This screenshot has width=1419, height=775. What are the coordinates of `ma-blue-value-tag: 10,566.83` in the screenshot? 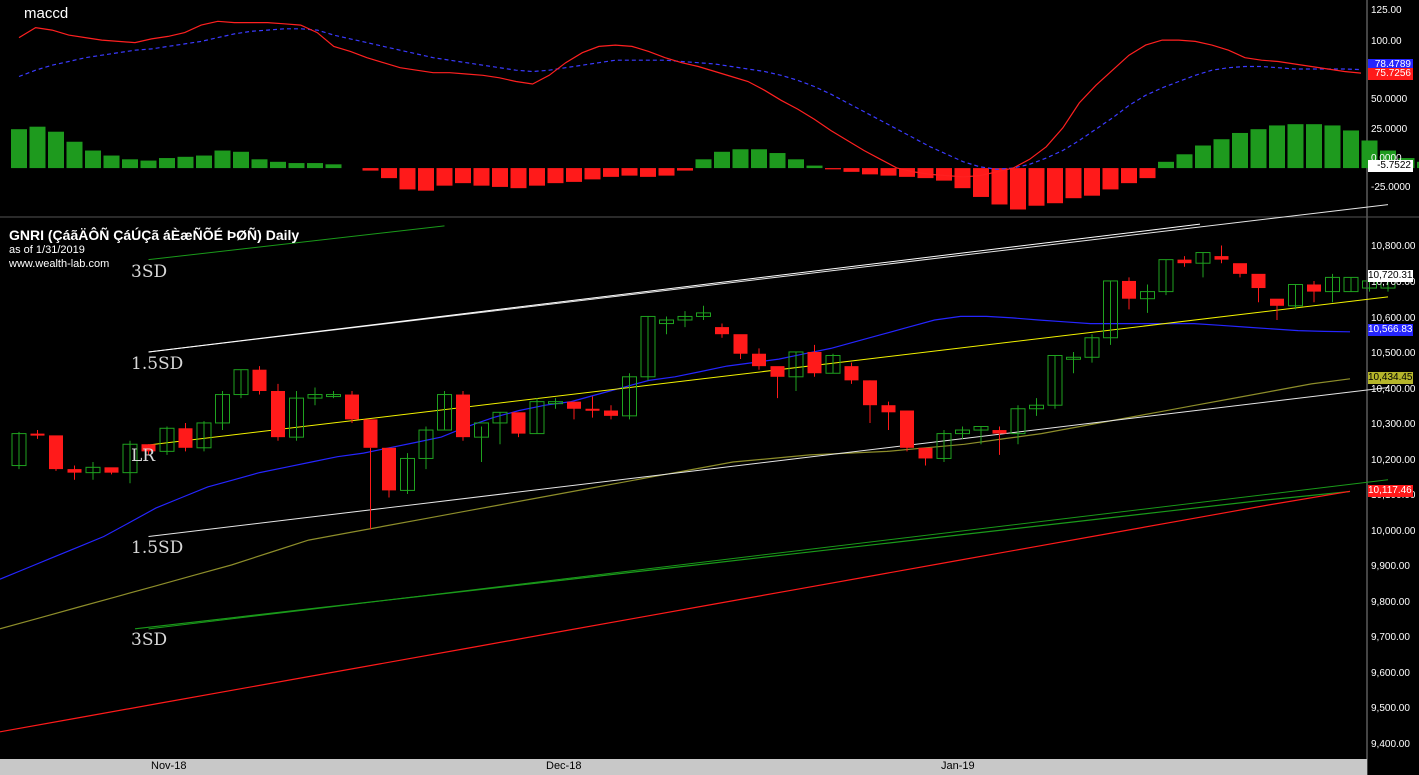 It's located at (1390, 330).